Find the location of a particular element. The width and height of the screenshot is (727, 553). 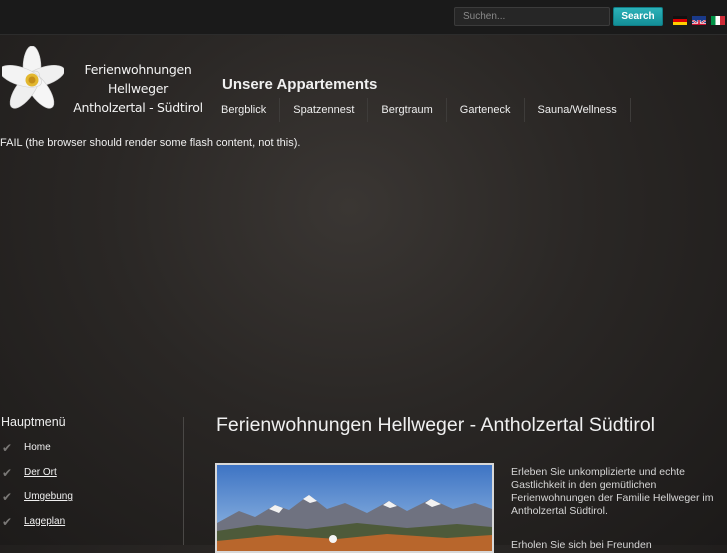

search-button: Search is located at coordinates (638, 16).